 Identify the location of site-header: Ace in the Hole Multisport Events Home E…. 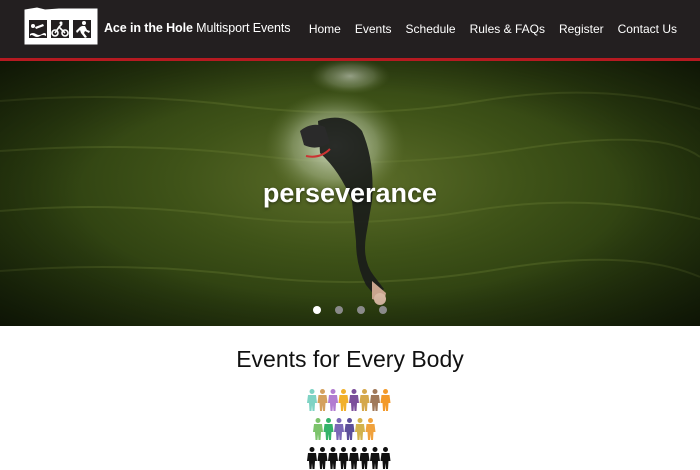
(350, 29).